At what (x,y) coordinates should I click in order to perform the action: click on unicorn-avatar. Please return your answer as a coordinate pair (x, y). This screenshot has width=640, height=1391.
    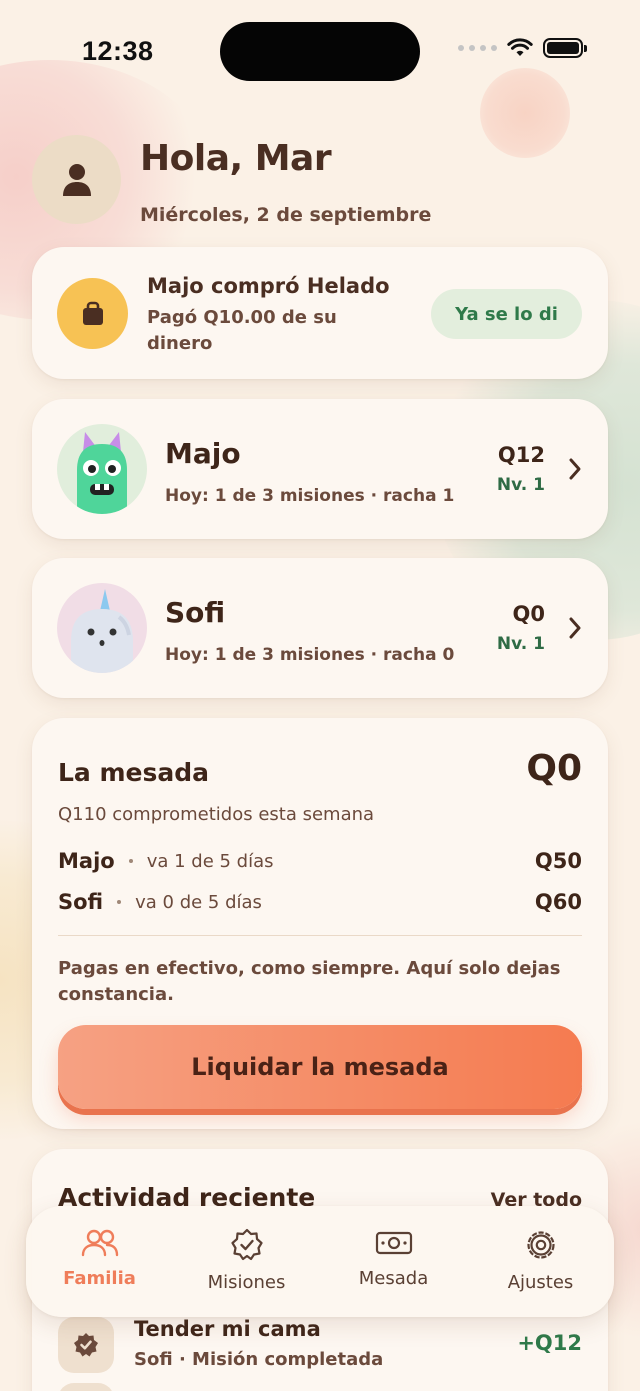
    Looking at the image, I should click on (102, 628).